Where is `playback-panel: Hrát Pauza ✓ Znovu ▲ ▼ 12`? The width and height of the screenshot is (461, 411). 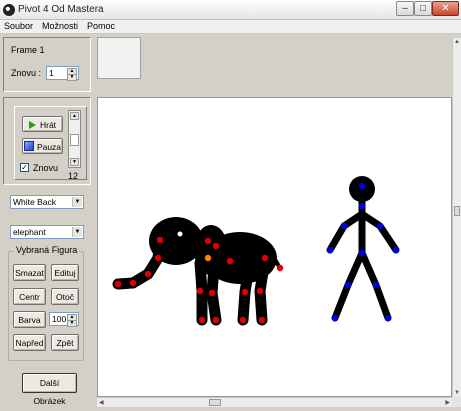 playback-panel: Hrát Pauza ✓ Znovu ▲ ▼ 12 is located at coordinates (47, 141).